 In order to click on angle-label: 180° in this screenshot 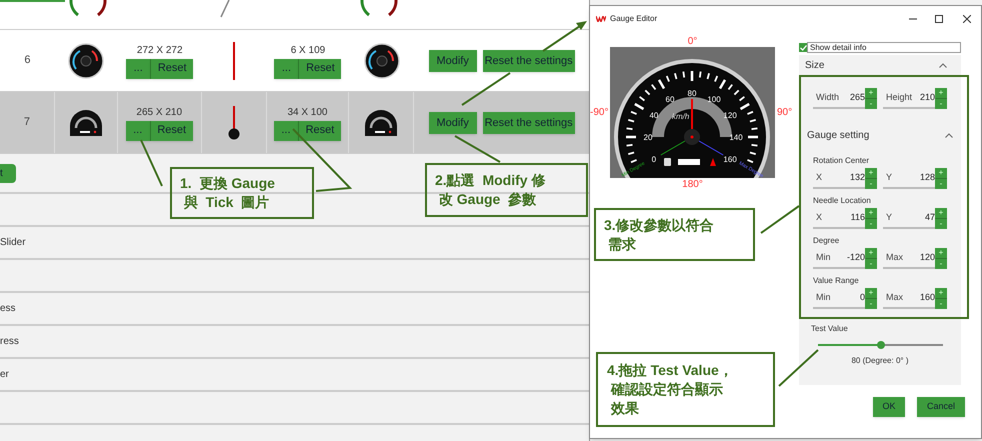, I will do `click(692, 185)`.